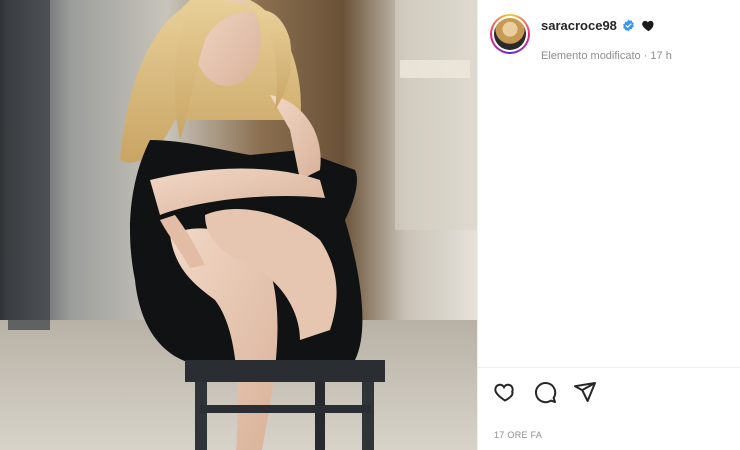 Image resolution: width=740 pixels, height=450 pixels. I want to click on verified-badge-icon, so click(628, 25).